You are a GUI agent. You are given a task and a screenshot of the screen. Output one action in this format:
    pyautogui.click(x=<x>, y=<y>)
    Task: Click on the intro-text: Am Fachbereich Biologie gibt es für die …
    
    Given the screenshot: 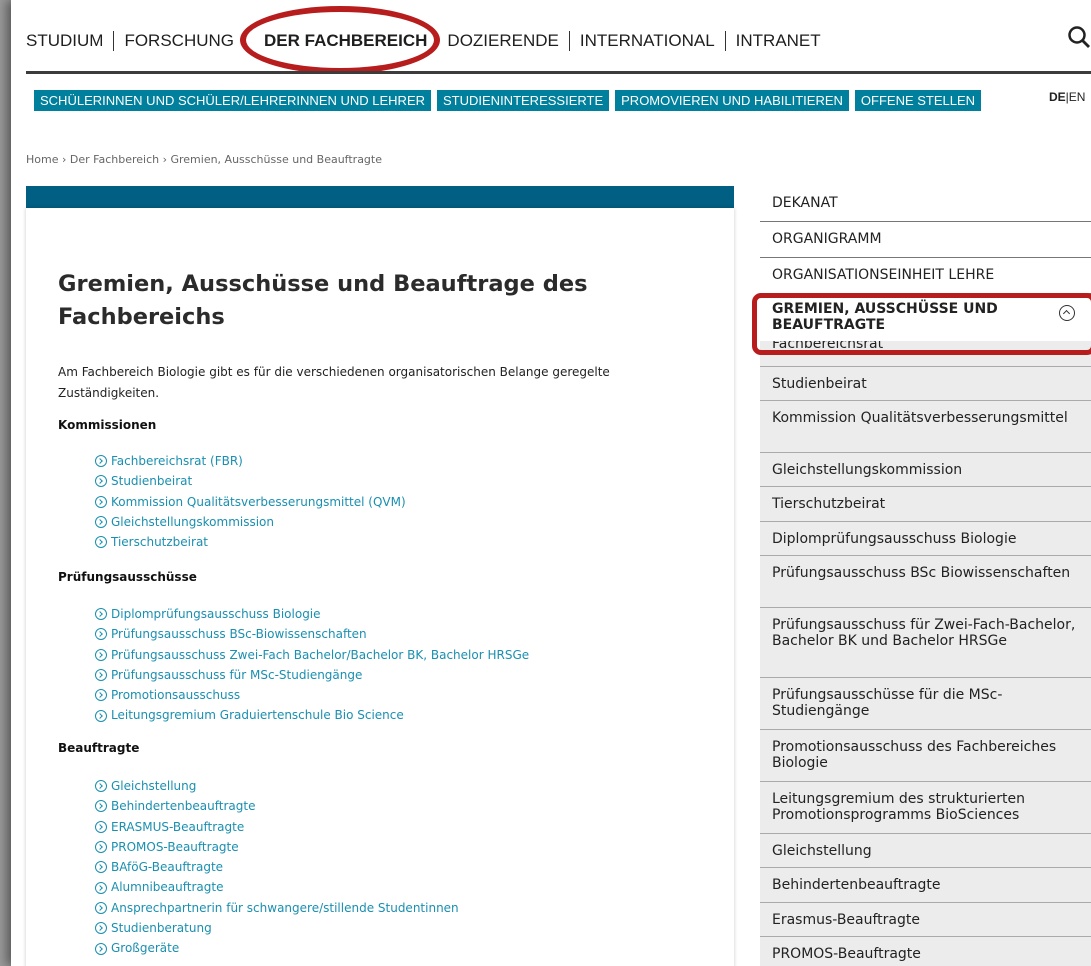 What is the action you would take?
    pyautogui.click(x=334, y=382)
    